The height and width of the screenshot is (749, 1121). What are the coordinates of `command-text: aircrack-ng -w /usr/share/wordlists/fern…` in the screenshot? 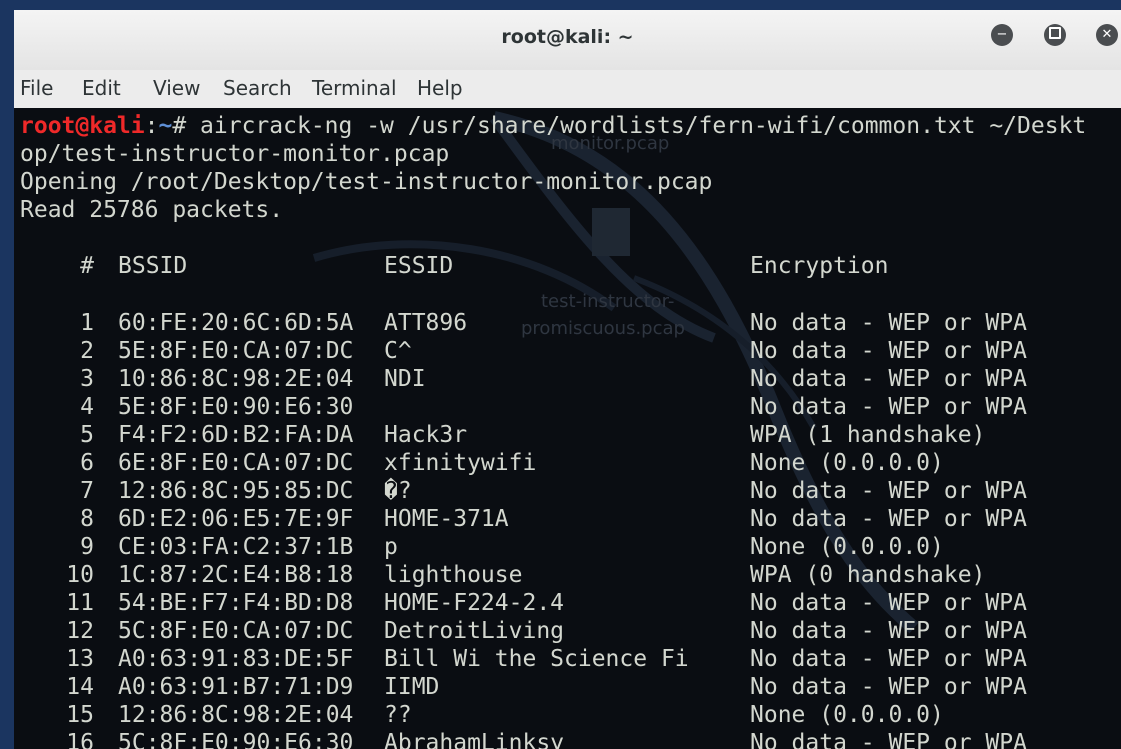 It's located at (643, 126).